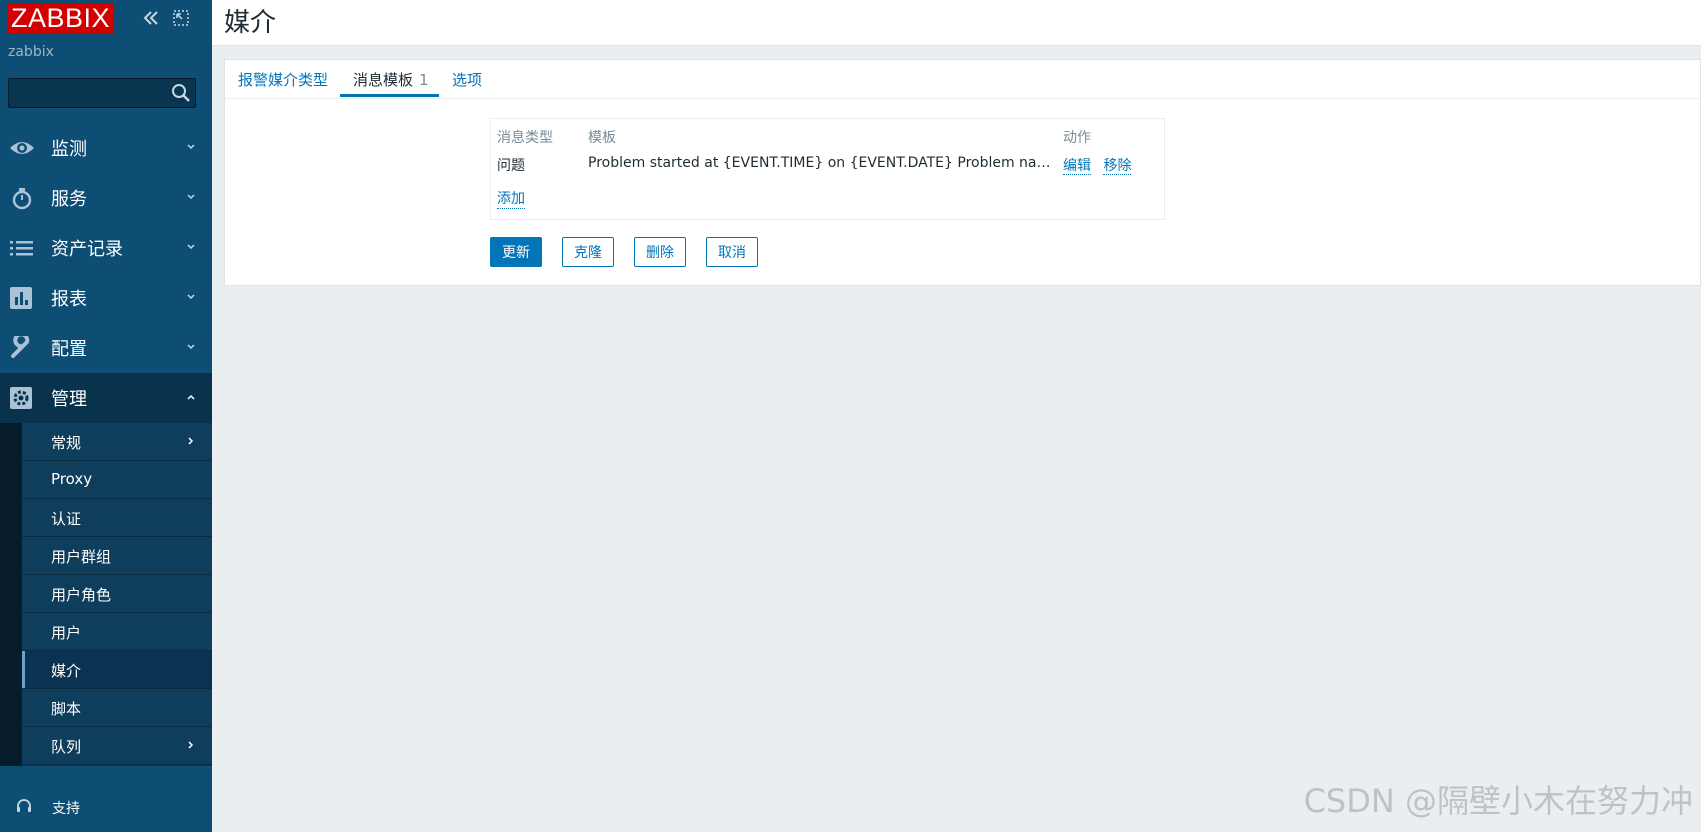  Describe the element at coordinates (250, 23) in the screenshot. I see `page-title: 媒介` at that location.